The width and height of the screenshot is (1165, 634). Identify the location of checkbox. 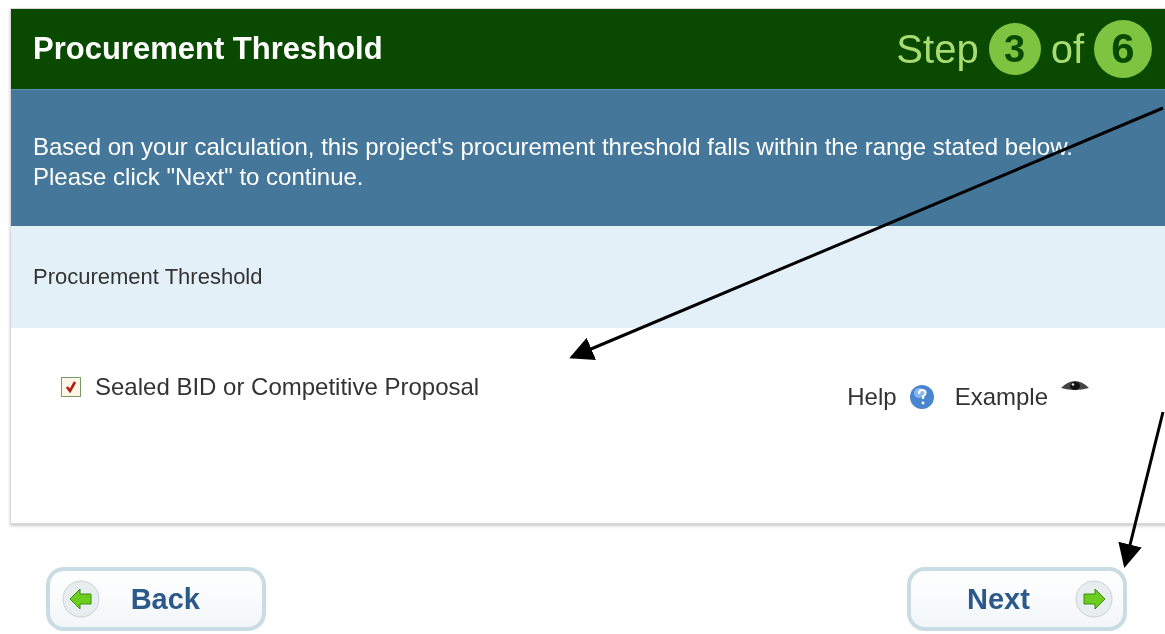
(71, 387).